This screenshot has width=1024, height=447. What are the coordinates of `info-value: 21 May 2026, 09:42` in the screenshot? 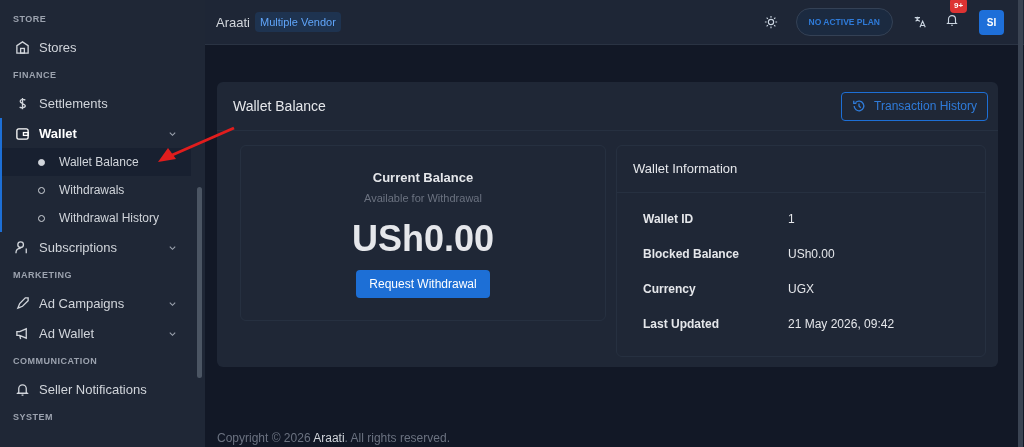 It's located at (841, 323).